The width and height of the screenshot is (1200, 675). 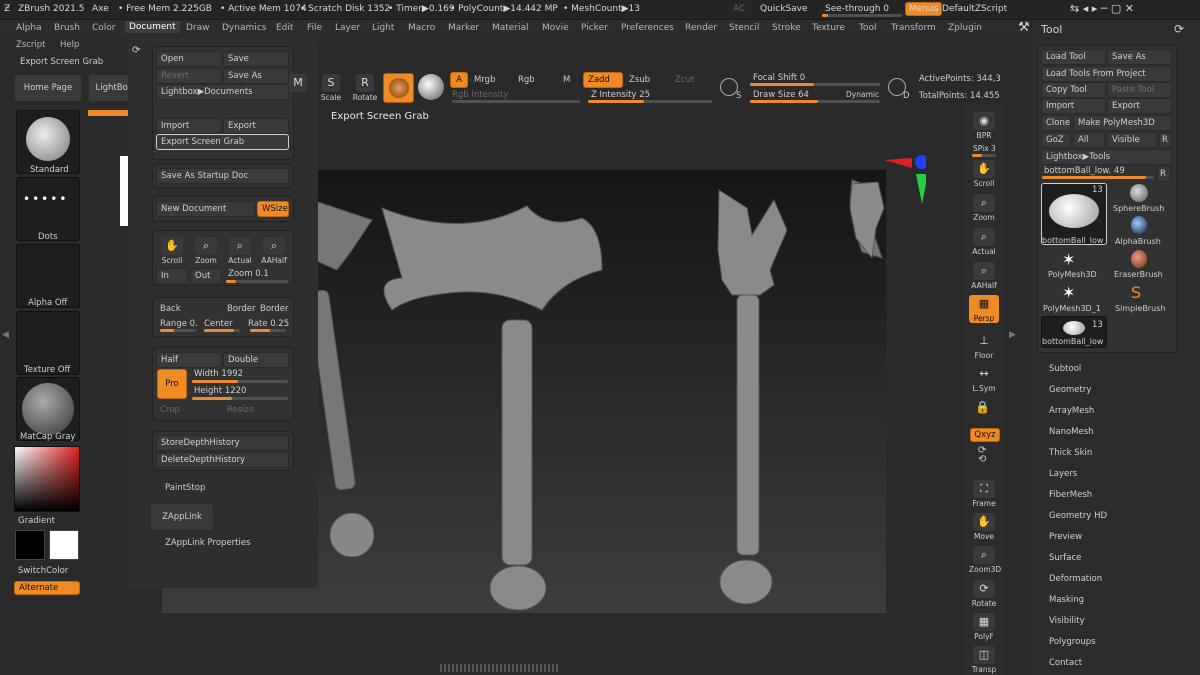 What do you see at coordinates (1065, 369) in the screenshot?
I see `subpalette-subtool: Subtool` at bounding box center [1065, 369].